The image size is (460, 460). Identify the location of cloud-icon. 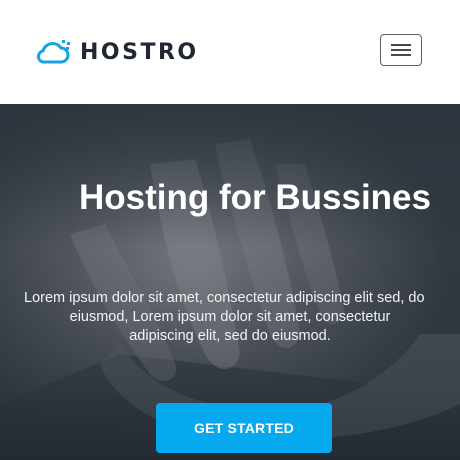
(53, 52).